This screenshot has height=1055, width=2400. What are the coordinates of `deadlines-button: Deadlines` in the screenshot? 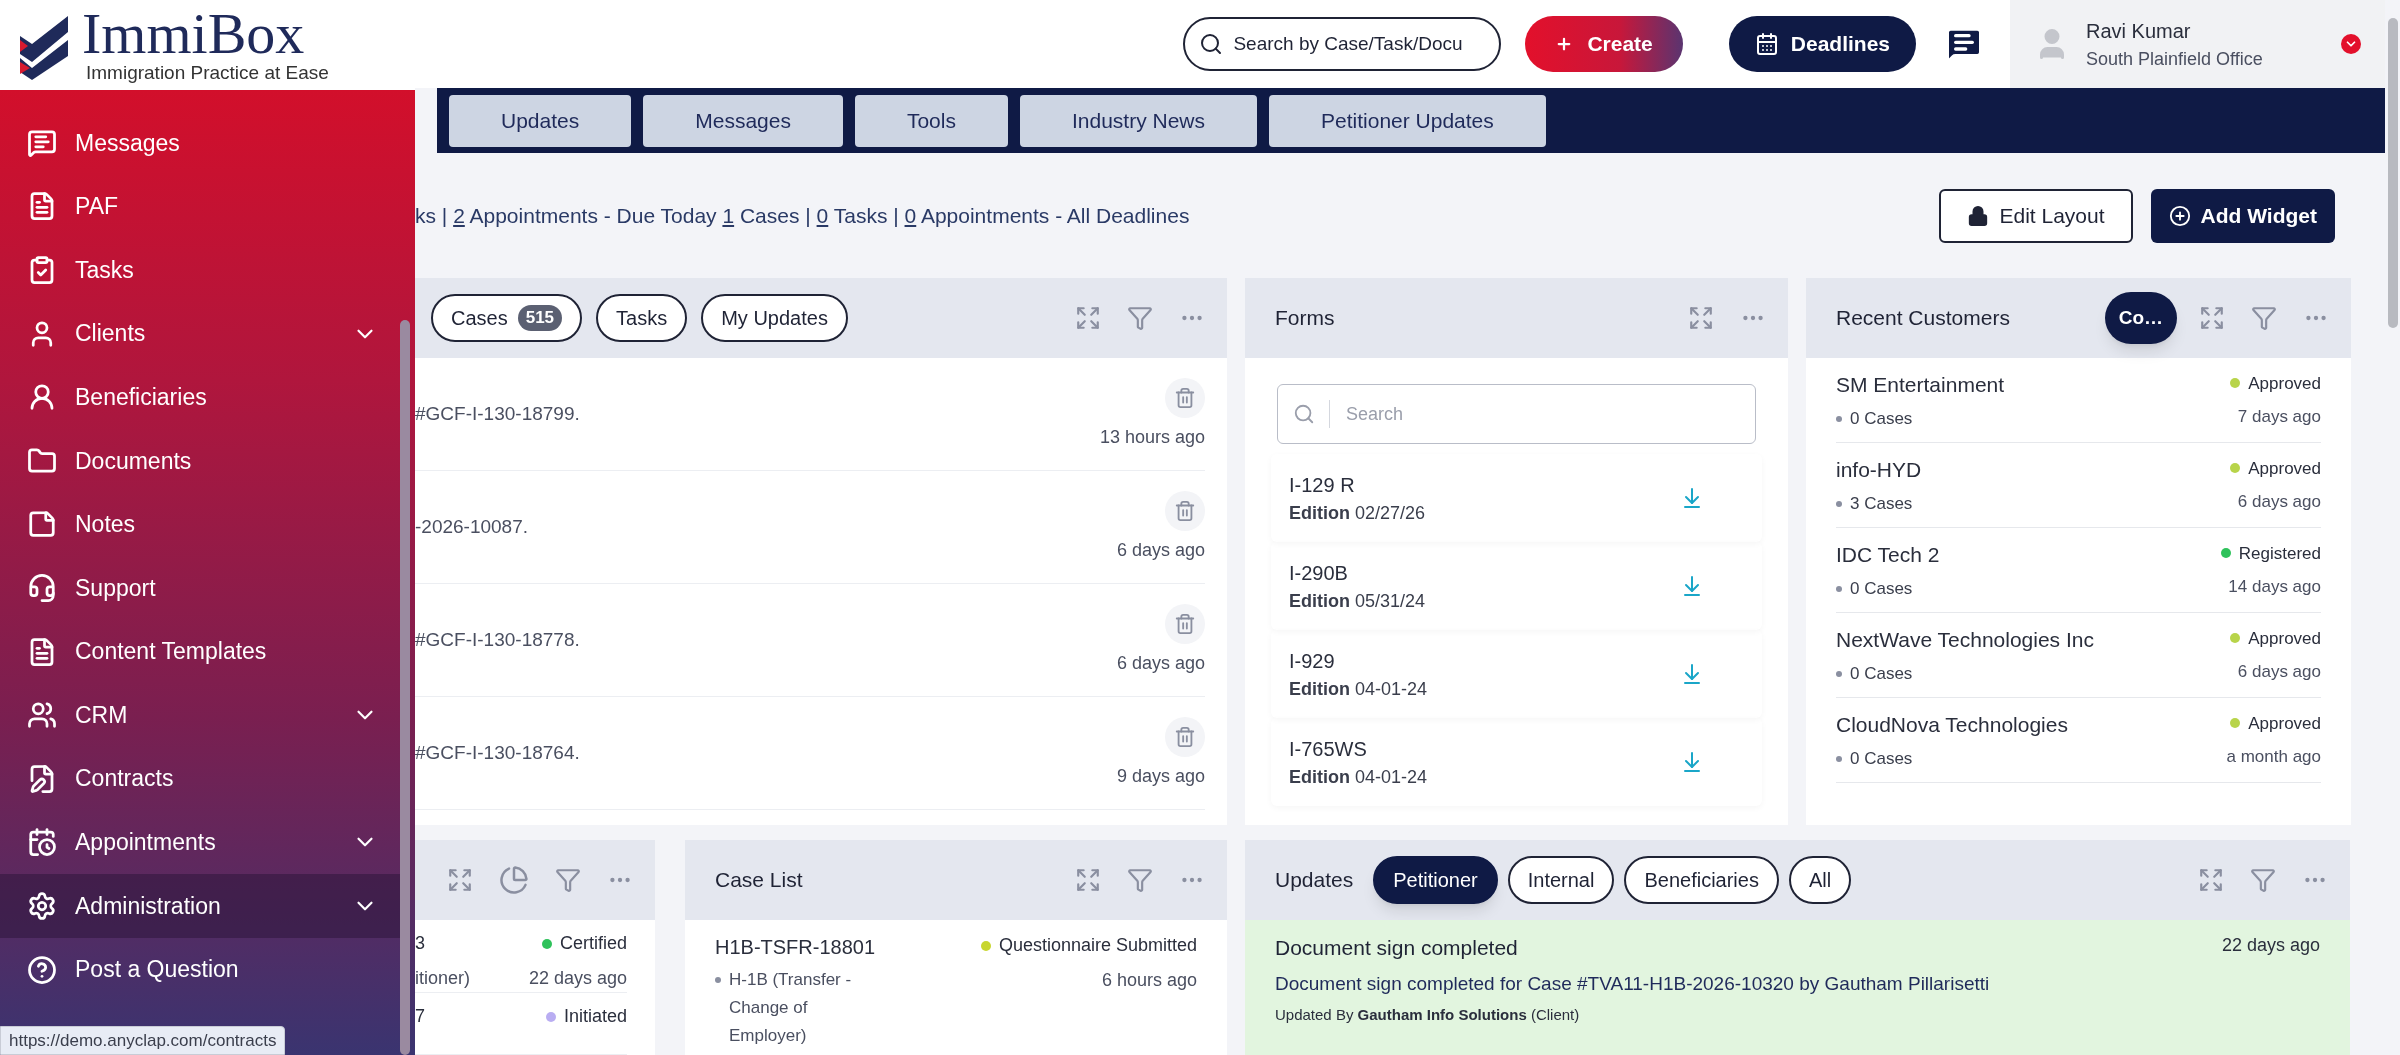 It's located at (1822, 44).